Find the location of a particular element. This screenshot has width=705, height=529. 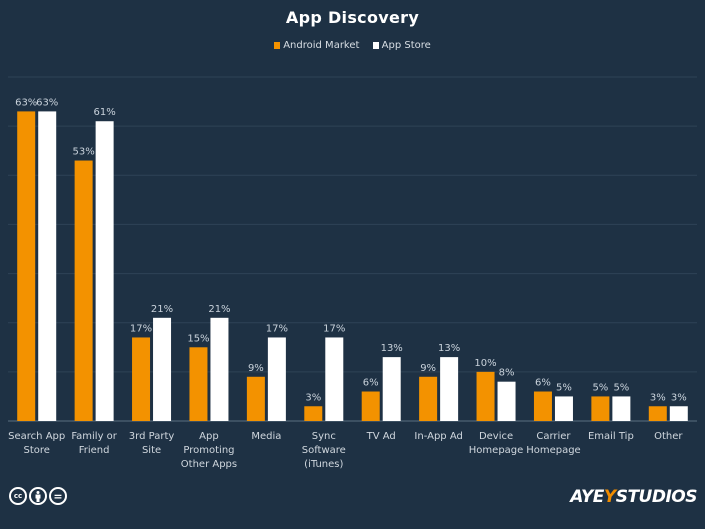

x-tick-label: Promoting is located at coordinates (208, 450).